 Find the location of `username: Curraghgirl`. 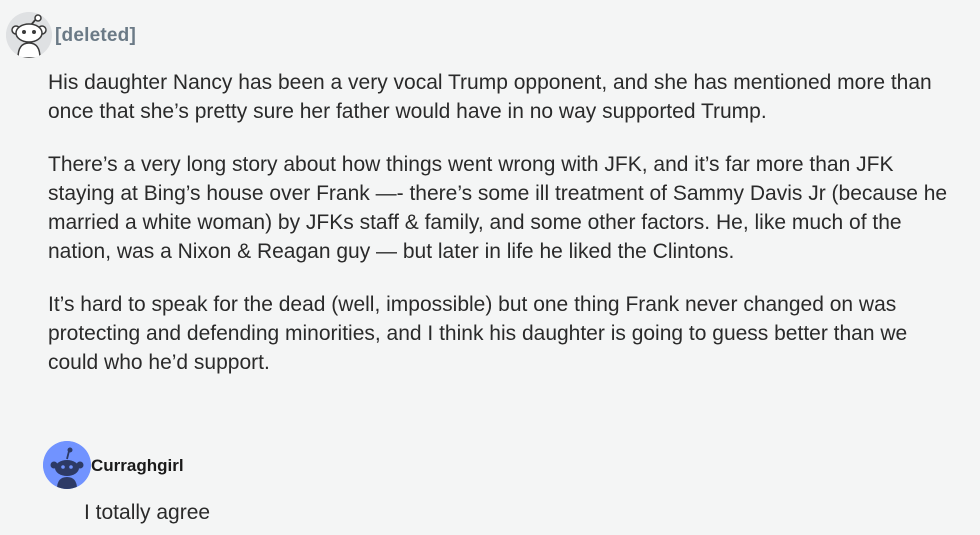

username: Curraghgirl is located at coordinates (137, 466).